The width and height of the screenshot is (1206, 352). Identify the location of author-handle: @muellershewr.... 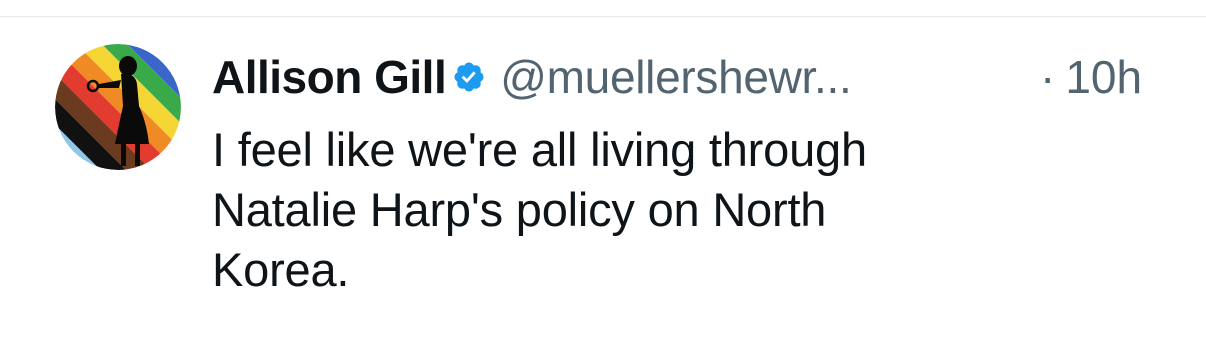
(676, 77).